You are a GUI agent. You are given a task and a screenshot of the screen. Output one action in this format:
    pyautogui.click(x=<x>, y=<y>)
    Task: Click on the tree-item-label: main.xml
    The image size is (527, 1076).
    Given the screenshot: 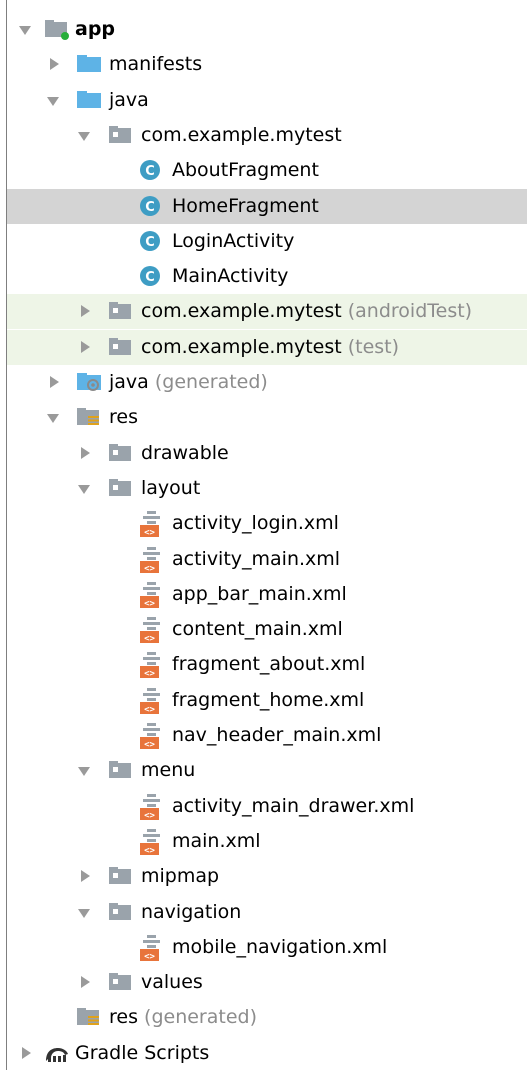 What is the action you would take?
    pyautogui.click(x=216, y=841)
    